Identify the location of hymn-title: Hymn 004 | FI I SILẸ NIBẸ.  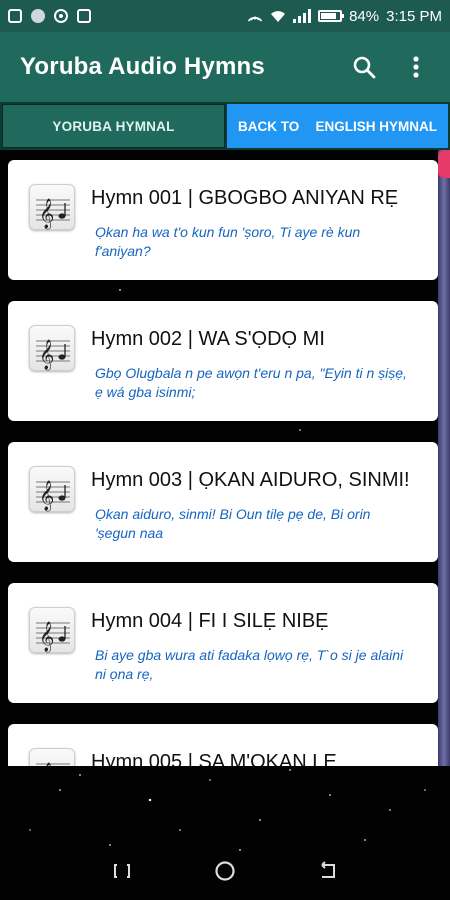
(210, 621).